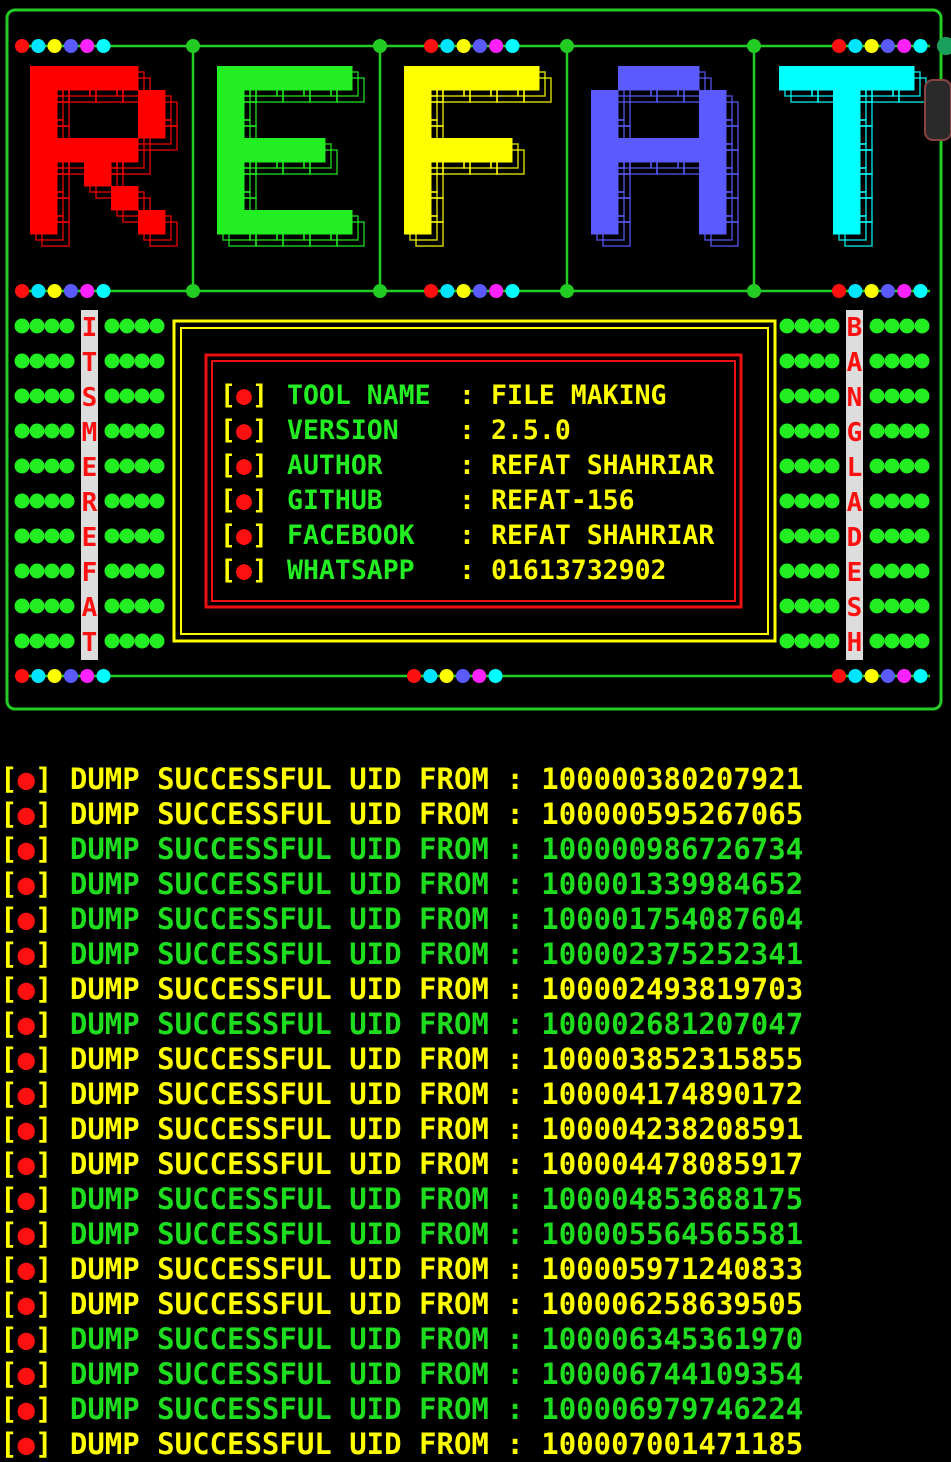 The image size is (951, 1462). Describe the element at coordinates (90, 363) in the screenshot. I see `svg-text: T` at that location.